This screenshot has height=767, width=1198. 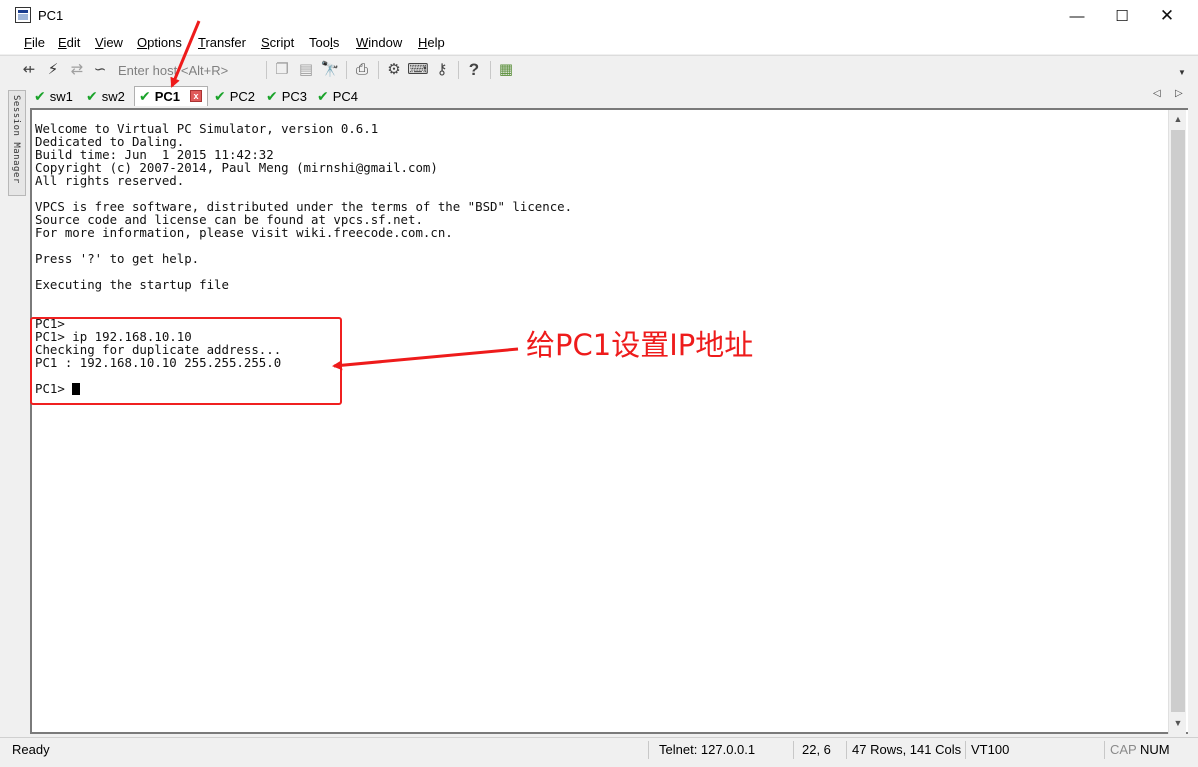 I want to click on menu-view: View, so click(x=109, y=42).